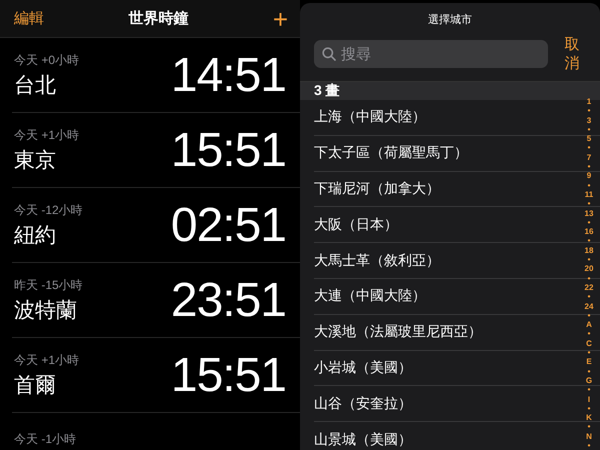  I want to click on add-button: +, so click(280, 19).